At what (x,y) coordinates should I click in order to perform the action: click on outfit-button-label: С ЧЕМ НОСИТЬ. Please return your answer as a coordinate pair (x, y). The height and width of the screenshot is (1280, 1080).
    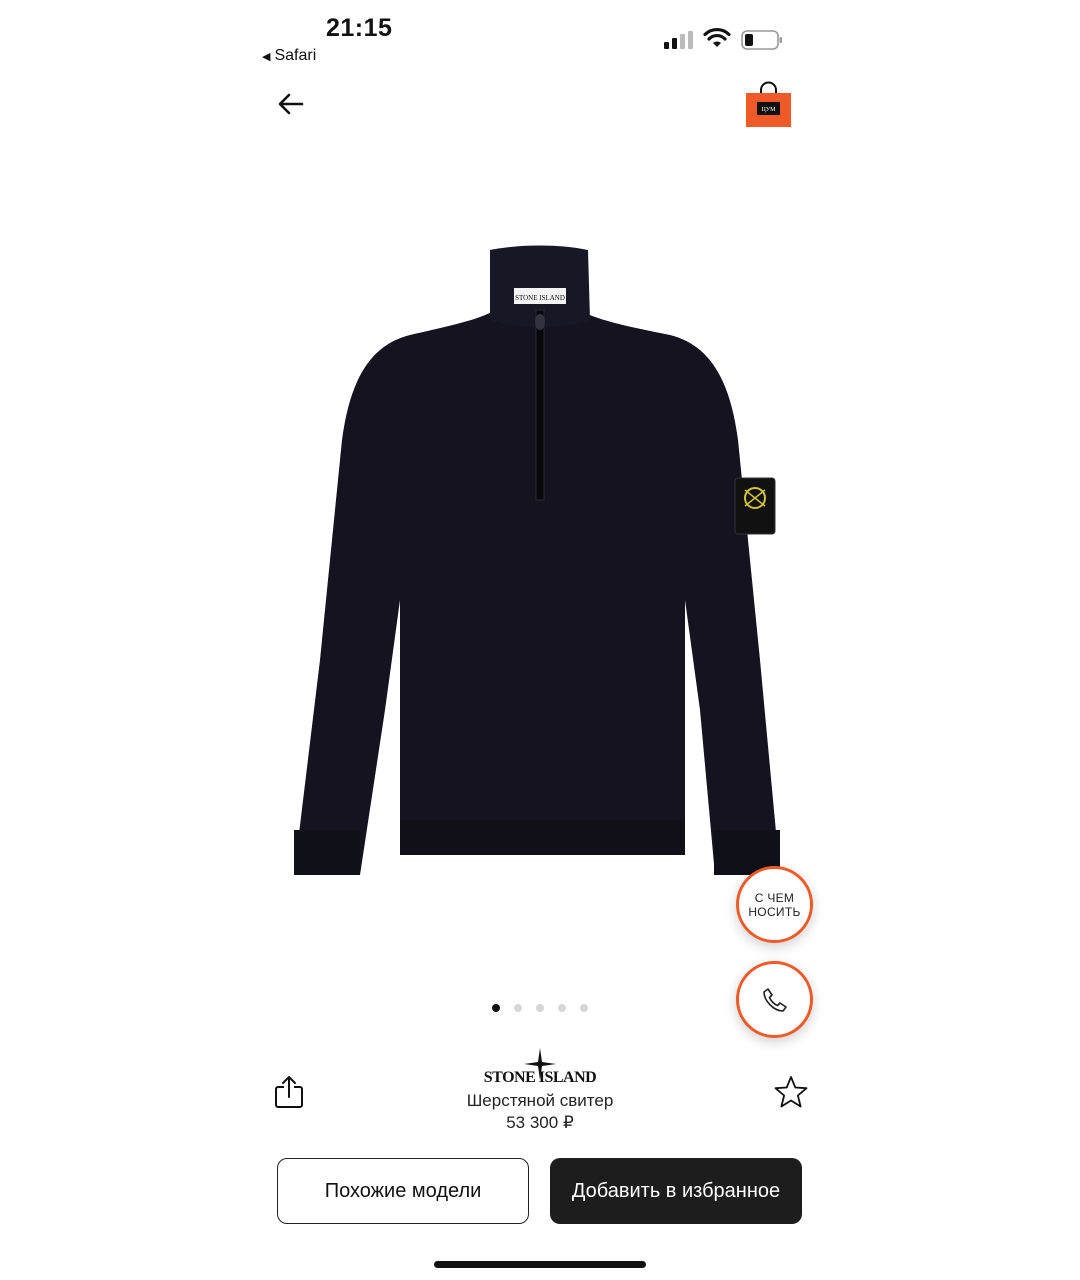
    Looking at the image, I should click on (774, 905).